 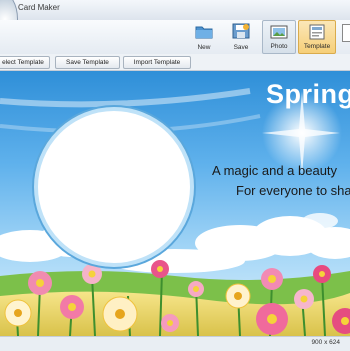 I want to click on ribbon-toolbar: New Save Photo Template, so click(x=175, y=37).